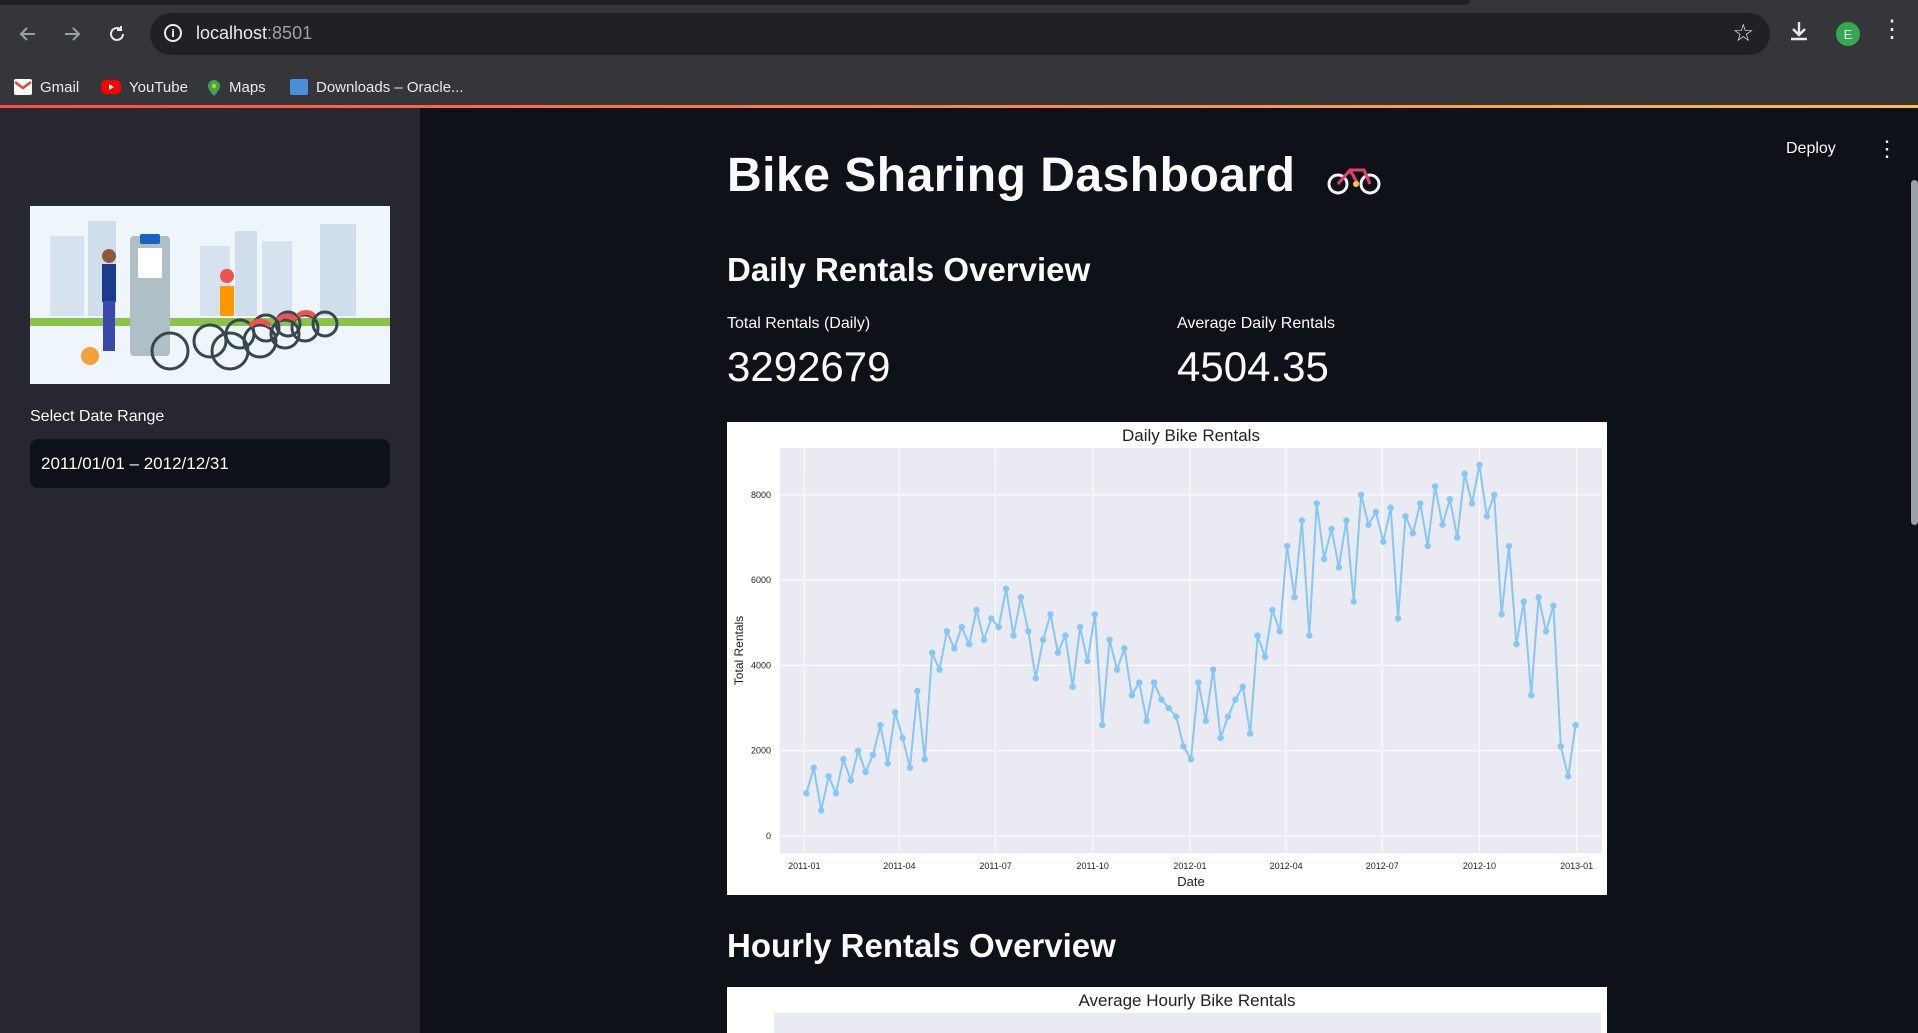  Describe the element at coordinates (214, 87) in the screenshot. I see `maps-icon` at that location.